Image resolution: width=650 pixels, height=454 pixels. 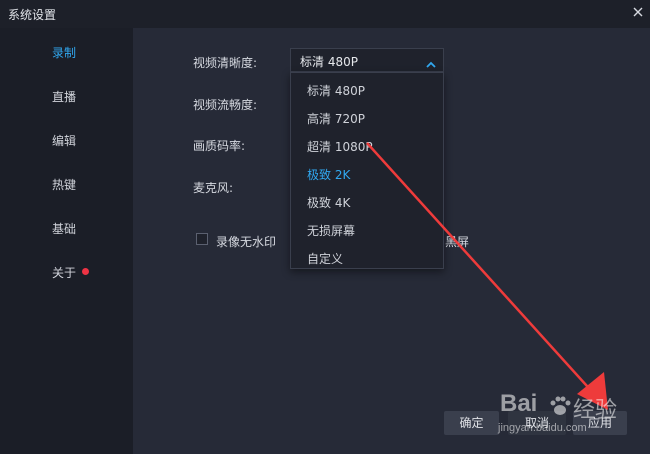 I want to click on quality-option: 超清 1080P, so click(x=367, y=145).